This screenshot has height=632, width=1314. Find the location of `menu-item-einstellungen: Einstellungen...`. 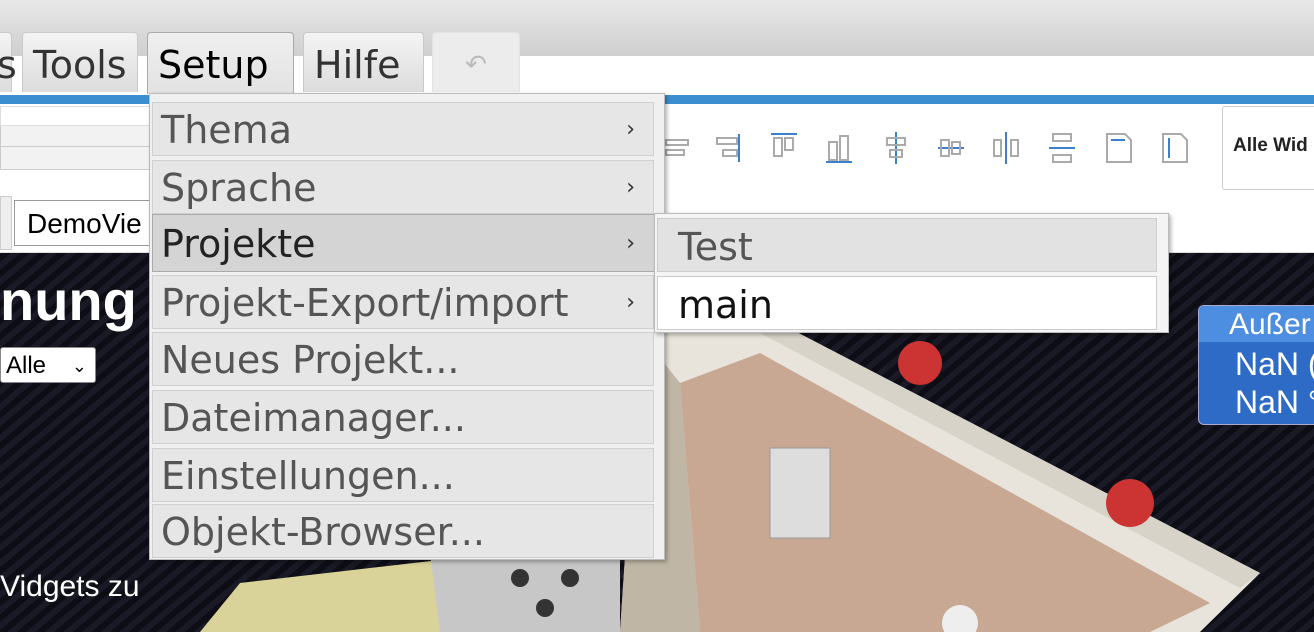

menu-item-einstellungen: Einstellungen... is located at coordinates (403, 475).